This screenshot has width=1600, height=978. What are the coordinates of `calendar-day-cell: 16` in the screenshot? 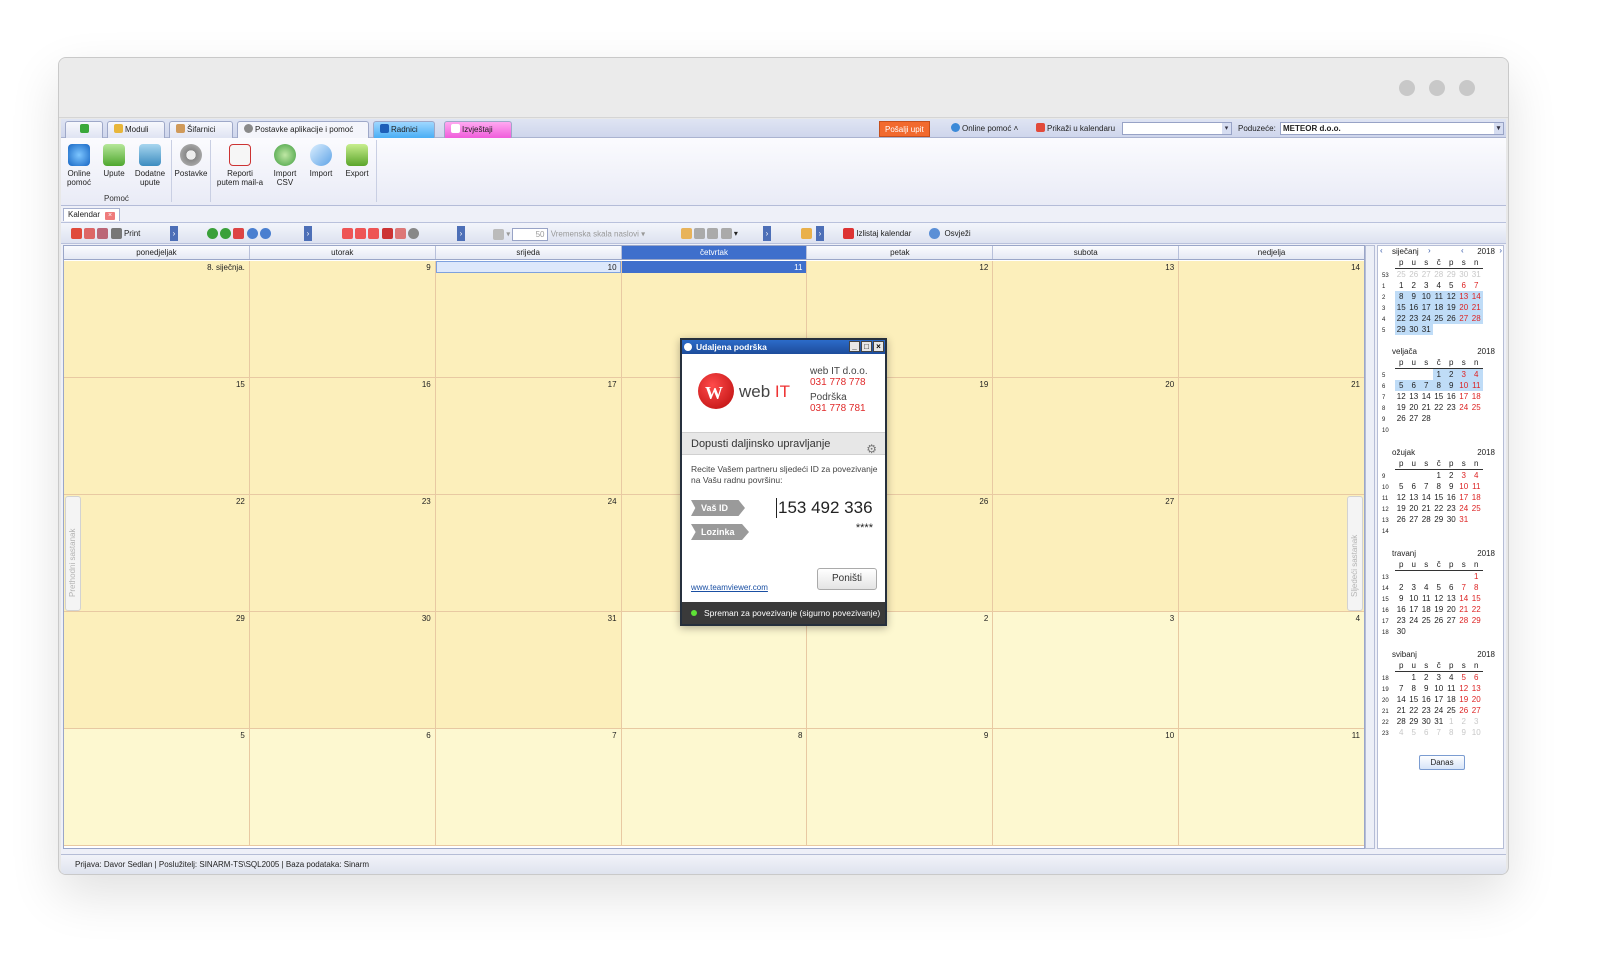 It's located at (342, 436).